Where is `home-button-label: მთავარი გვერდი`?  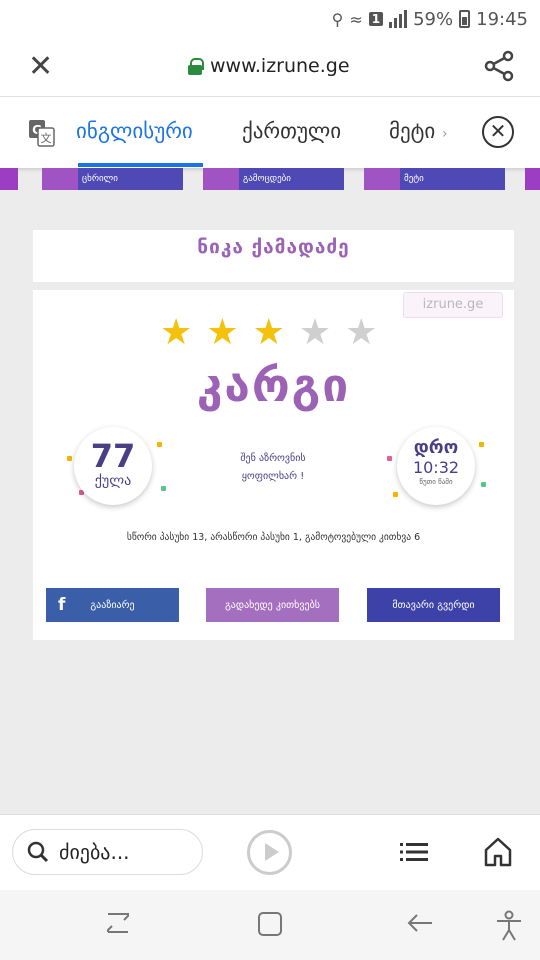
home-button-label: მთავარი გვერდი is located at coordinates (433, 605).